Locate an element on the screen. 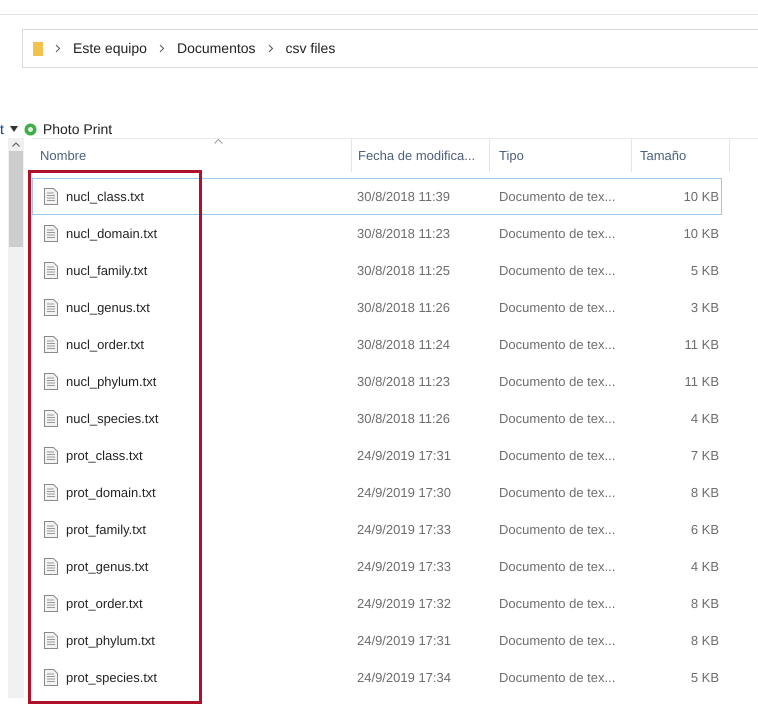 The width and height of the screenshot is (758, 707). file-row: prot_order.txt 24/9/2019 17:32 Documento de tex... 8 KB is located at coordinates (377, 603).